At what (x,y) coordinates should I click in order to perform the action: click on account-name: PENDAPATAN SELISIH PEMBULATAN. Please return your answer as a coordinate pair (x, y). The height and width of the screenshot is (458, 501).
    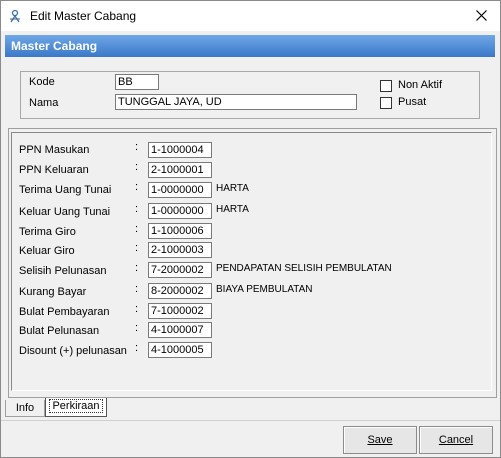
    Looking at the image, I should click on (304, 268).